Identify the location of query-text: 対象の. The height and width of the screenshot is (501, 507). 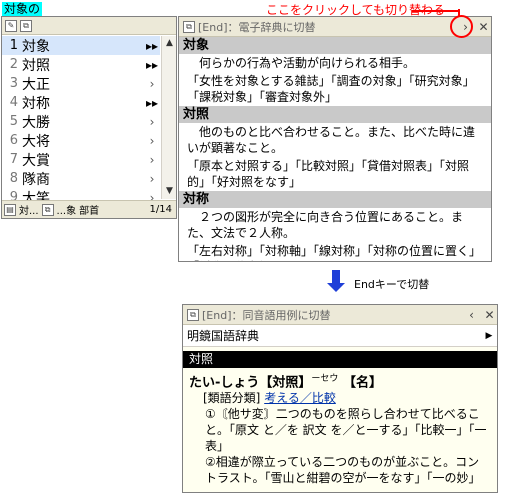
(22, 9).